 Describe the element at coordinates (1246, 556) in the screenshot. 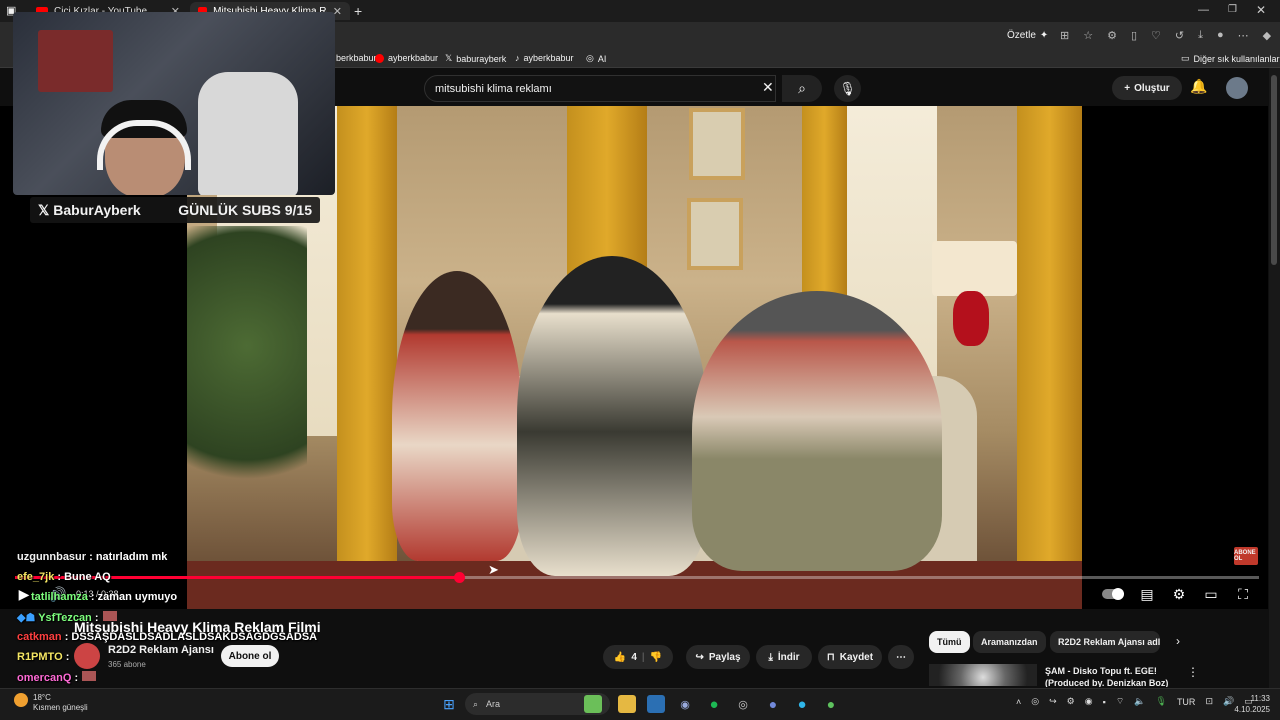

I see `subscribe-watermark: ABONE OL` at that location.